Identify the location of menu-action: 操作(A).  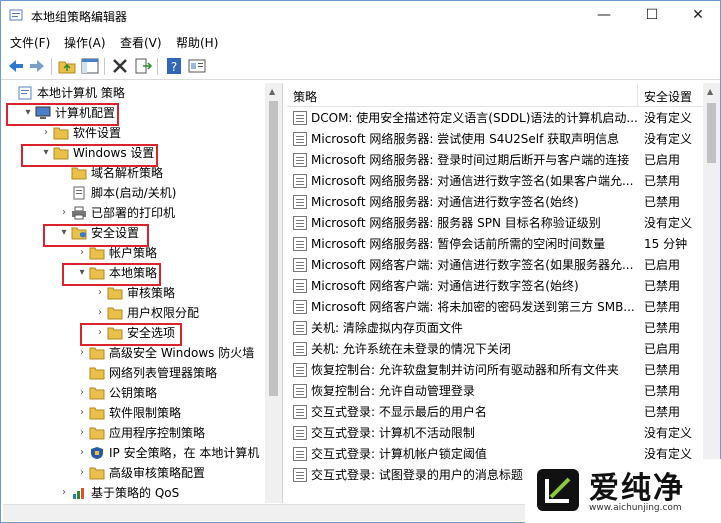
(85, 42).